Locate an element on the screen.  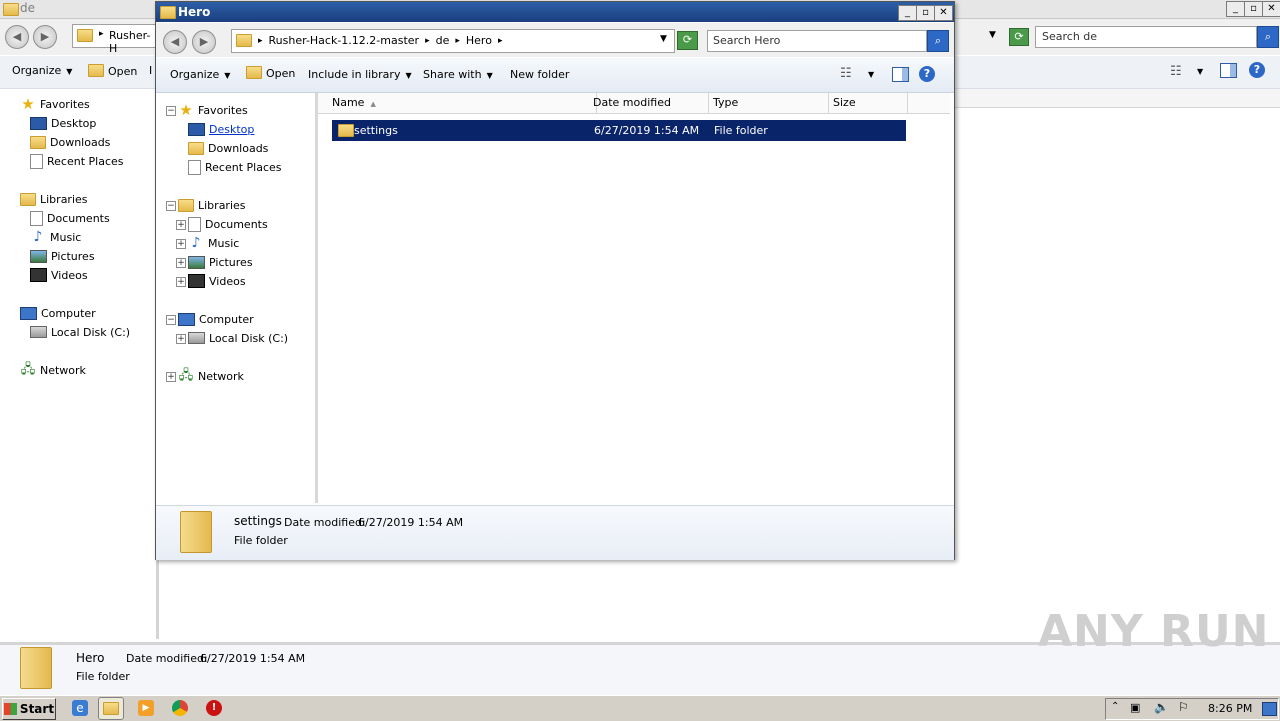
address-segment: Rusher-H is located at coordinates (133, 42).